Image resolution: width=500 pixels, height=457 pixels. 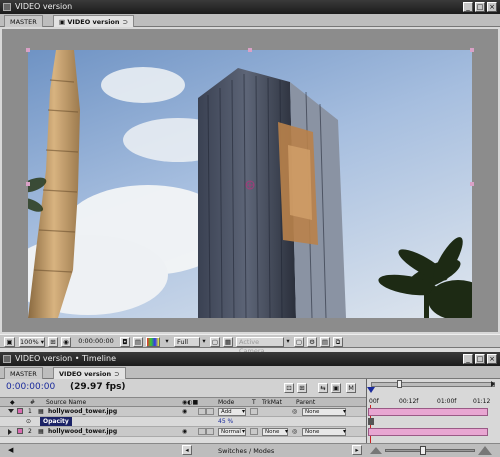 I want to click on grid-icon: ⊞, so click(x=53, y=342).